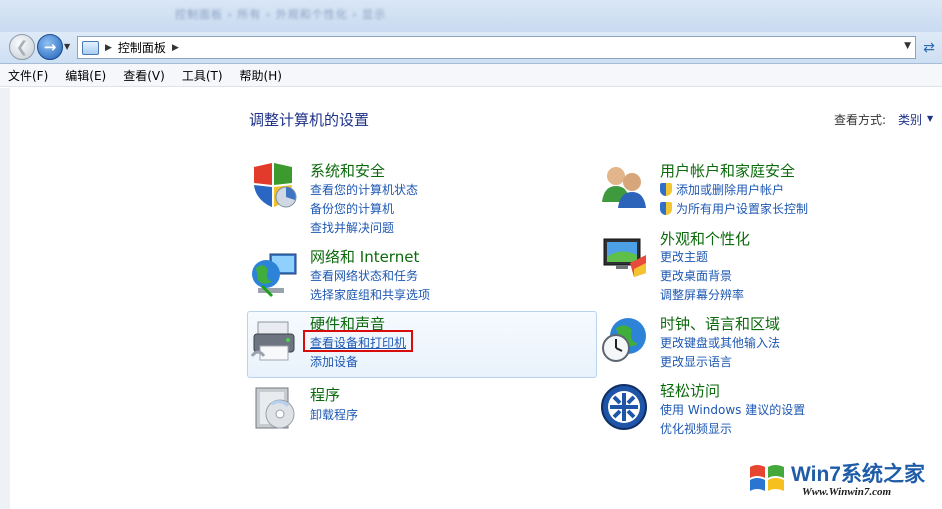 The width and height of the screenshot is (942, 509). I want to click on category-clock-language-region: 时钟、语言和区域, so click(720, 323).